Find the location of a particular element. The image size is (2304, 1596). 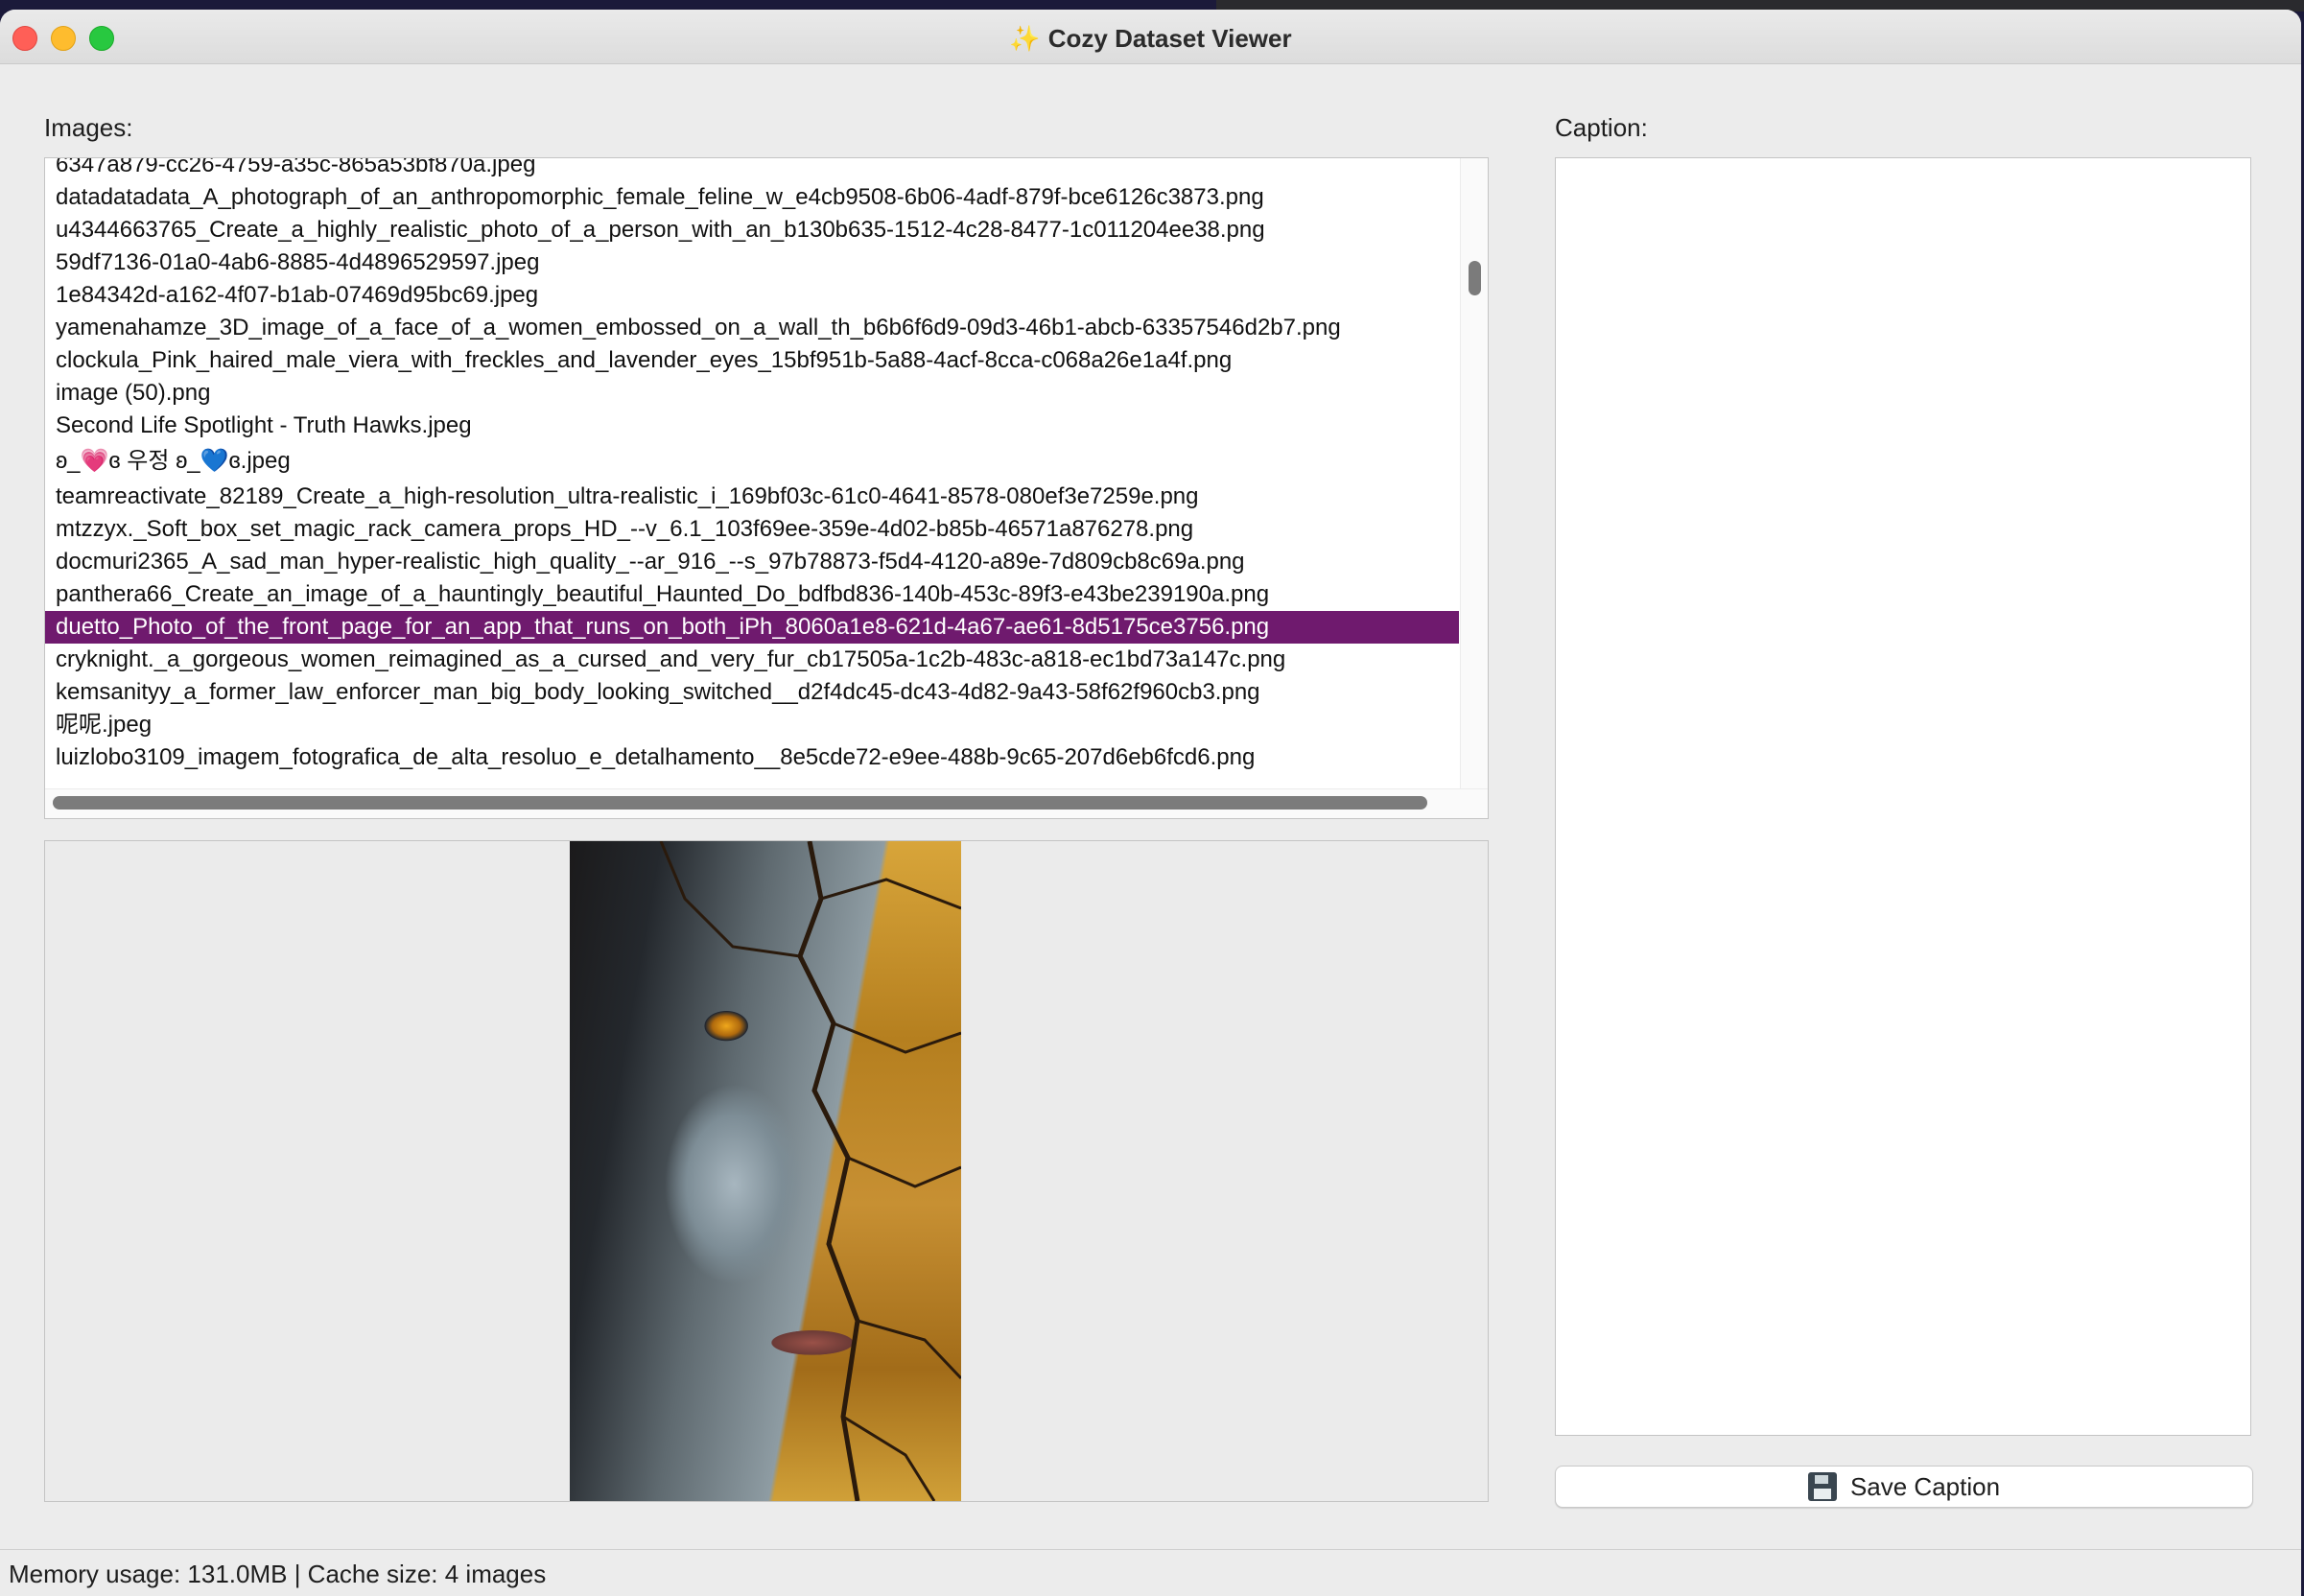

preview-image is located at coordinates (766, 1171).